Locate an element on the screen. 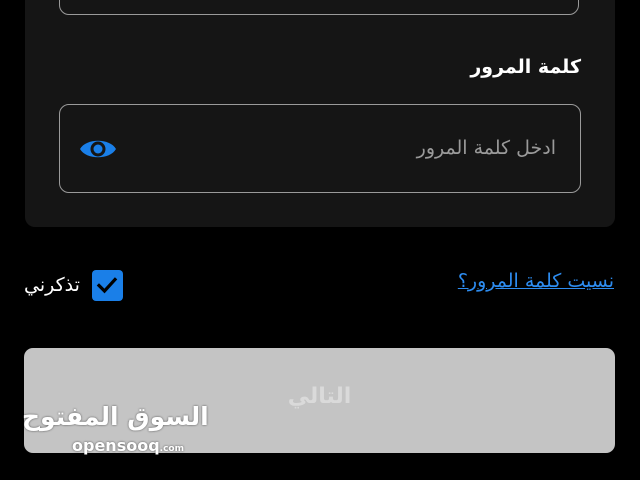  next-button-label: التالي is located at coordinates (319, 396).